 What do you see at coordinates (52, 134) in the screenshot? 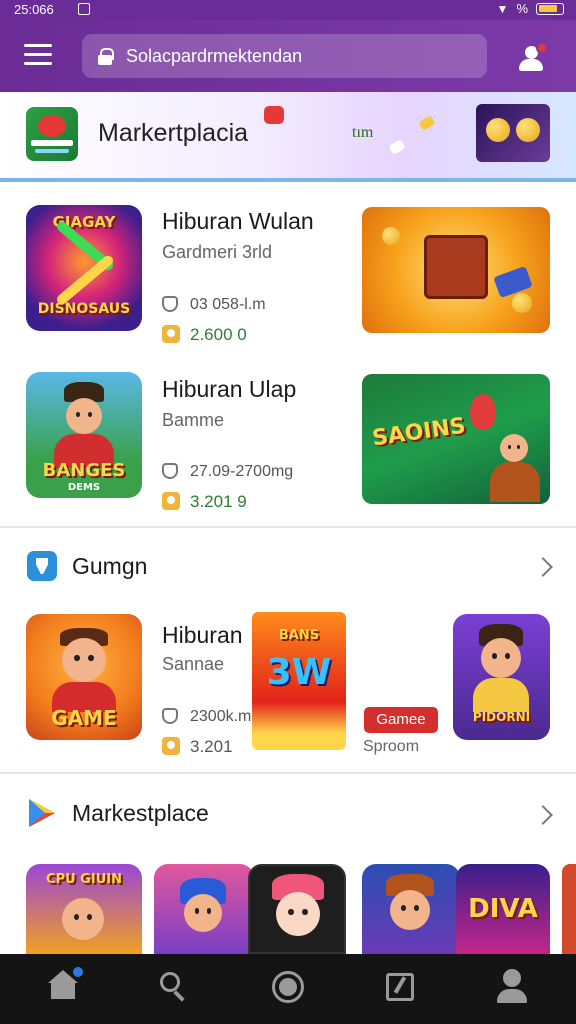
I see `app-logo` at bounding box center [52, 134].